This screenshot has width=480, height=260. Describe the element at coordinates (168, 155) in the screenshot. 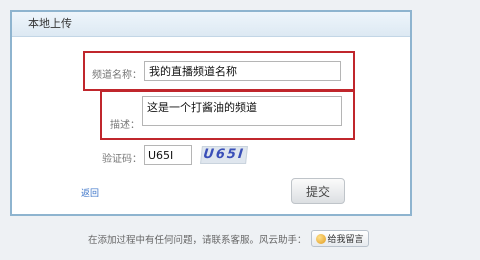

I see `captcha-input` at that location.